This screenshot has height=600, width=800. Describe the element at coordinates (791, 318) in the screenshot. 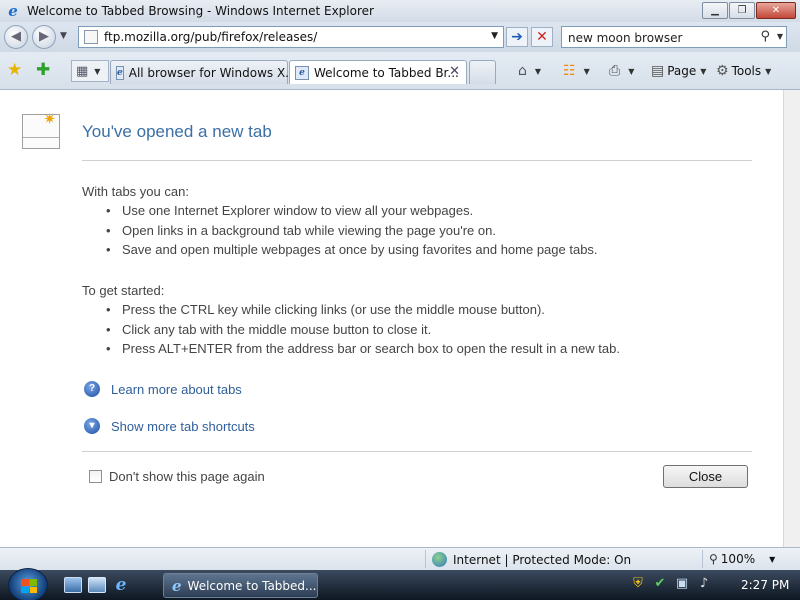

I see `vertical-scrollbar` at that location.